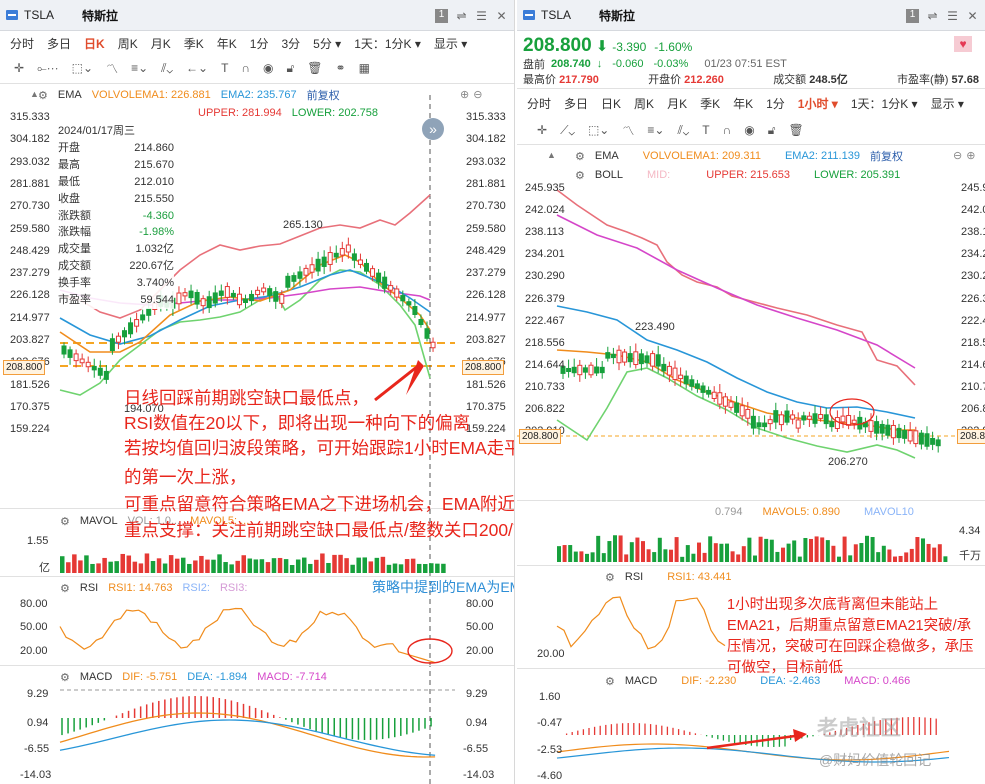 Image resolution: width=985 pixels, height=784 pixels. What do you see at coordinates (859, 728) in the screenshot?
I see `watermark-logo: 老虎社区` at bounding box center [859, 728].